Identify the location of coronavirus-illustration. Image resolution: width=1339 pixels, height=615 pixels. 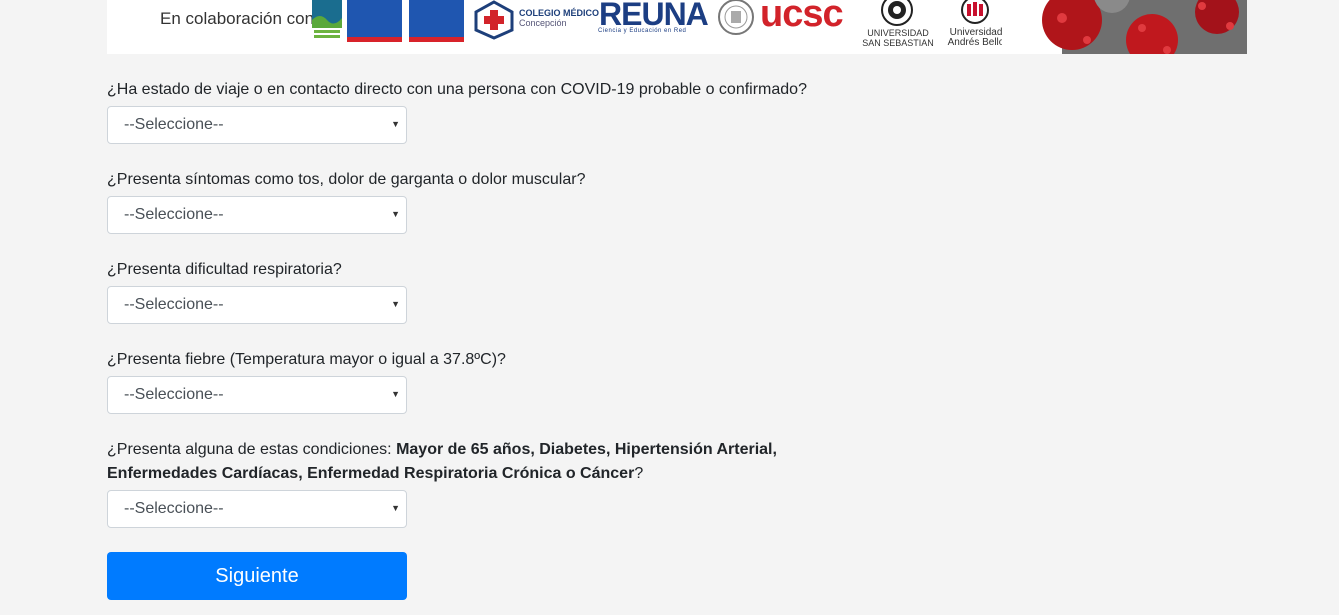
(1124, 27).